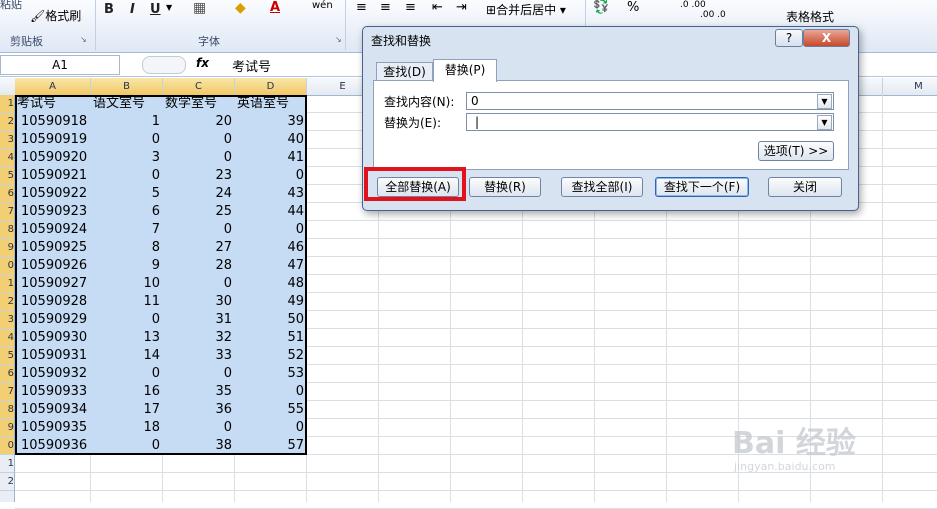  What do you see at coordinates (164, 65) in the screenshot?
I see `formula-bar-collapse-handle` at bounding box center [164, 65].